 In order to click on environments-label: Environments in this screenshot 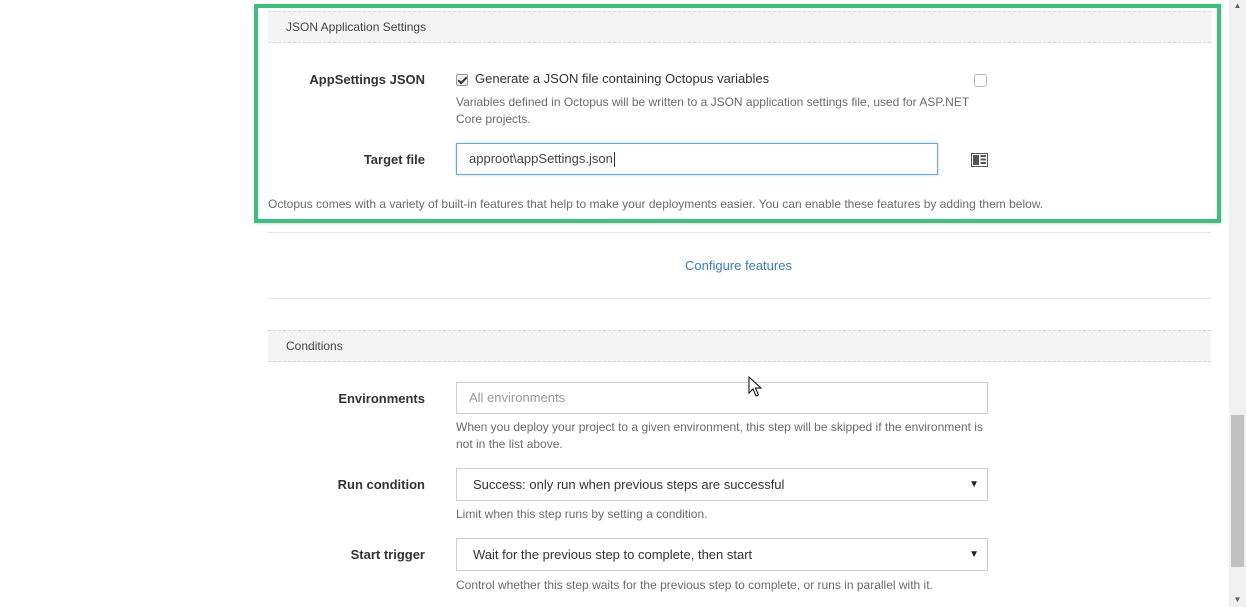, I will do `click(381, 398)`.